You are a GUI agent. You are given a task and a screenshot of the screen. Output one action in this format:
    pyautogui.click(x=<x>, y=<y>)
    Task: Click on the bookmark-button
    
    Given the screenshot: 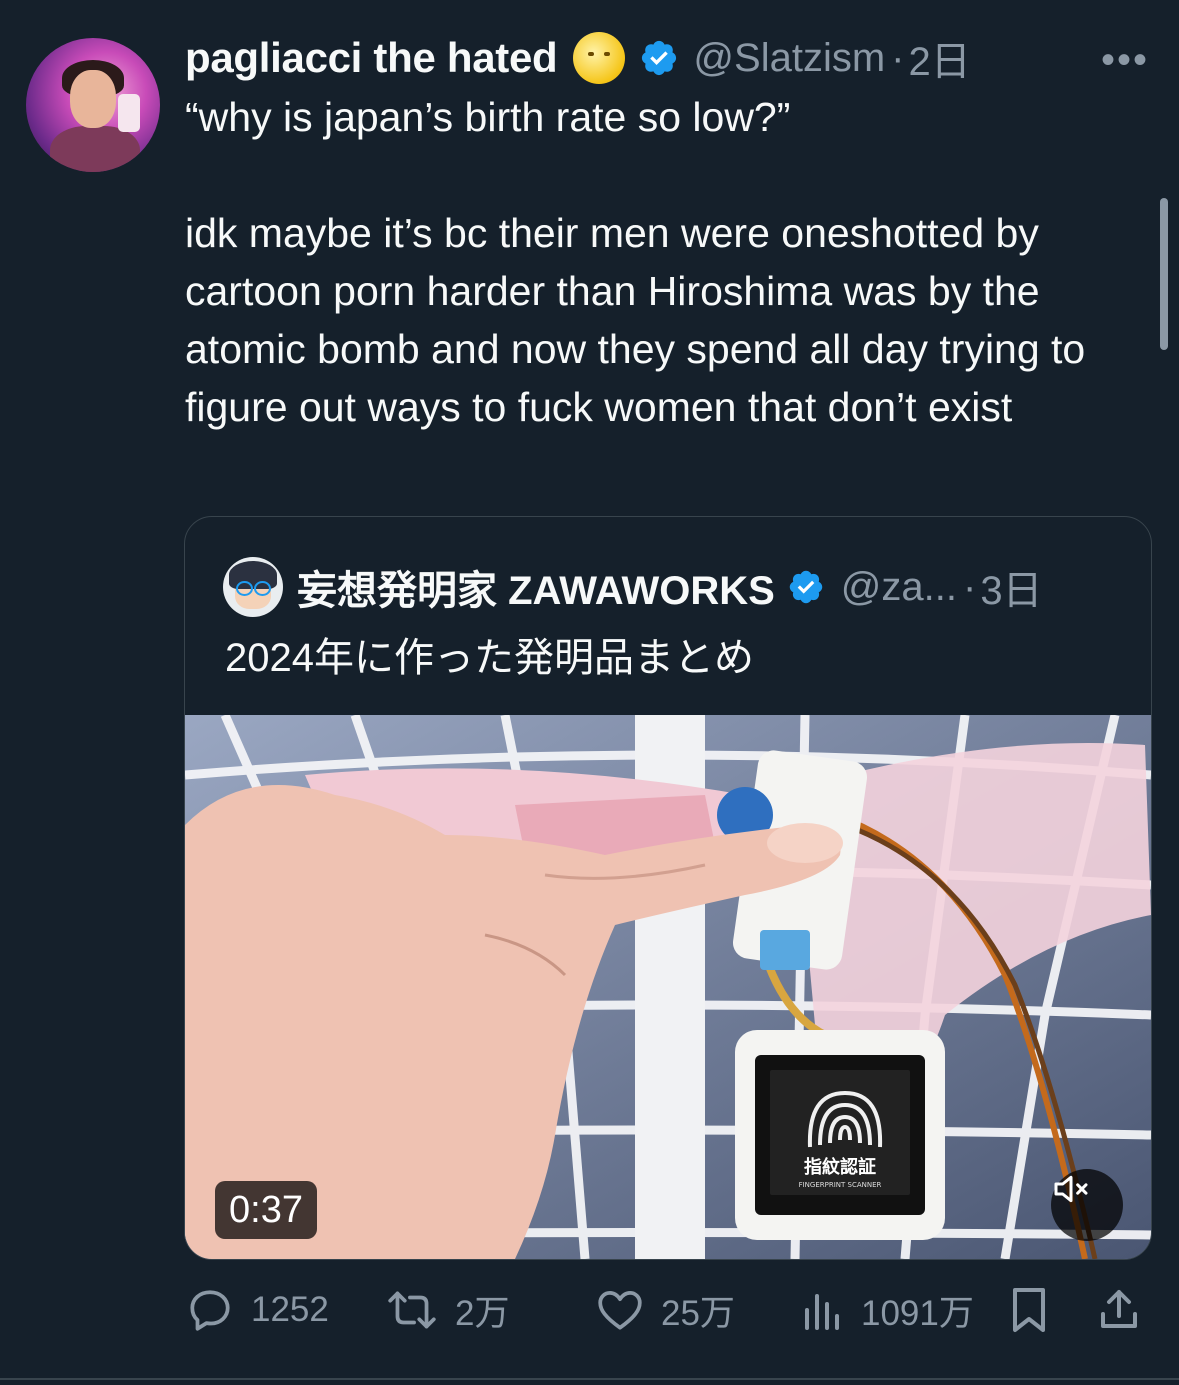 What is the action you would take?
    pyautogui.click(x=1037, y=1310)
    